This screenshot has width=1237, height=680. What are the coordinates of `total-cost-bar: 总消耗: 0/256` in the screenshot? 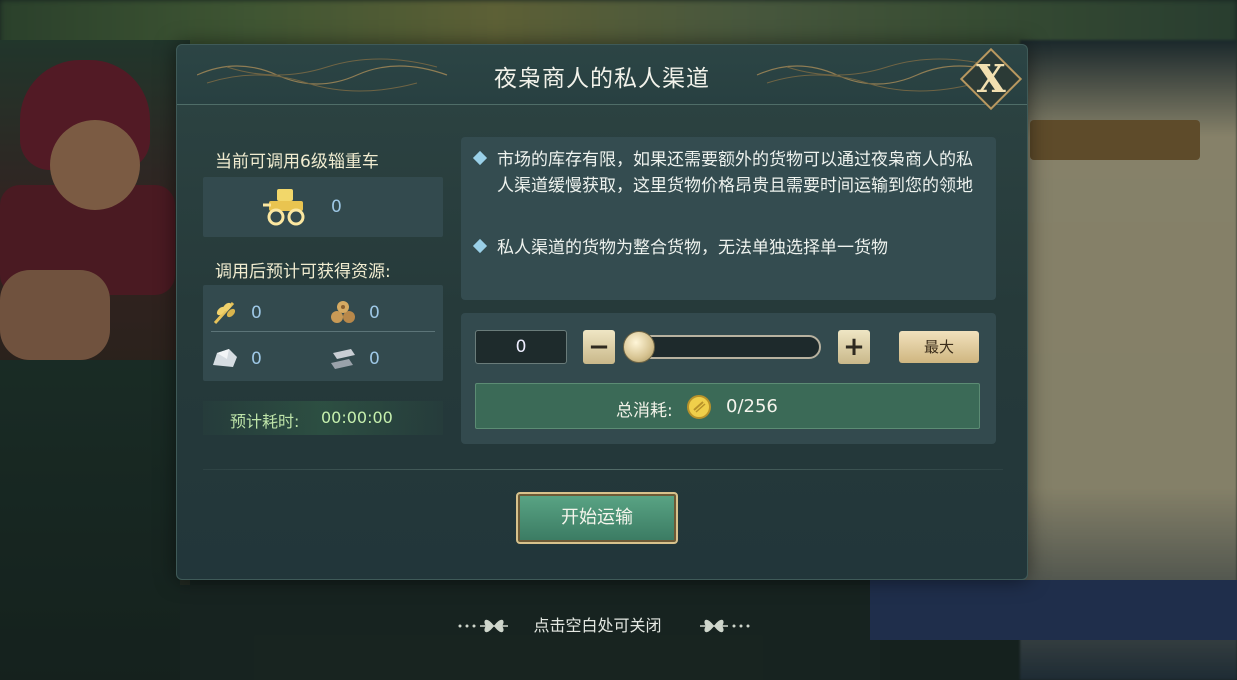 It's located at (727, 406).